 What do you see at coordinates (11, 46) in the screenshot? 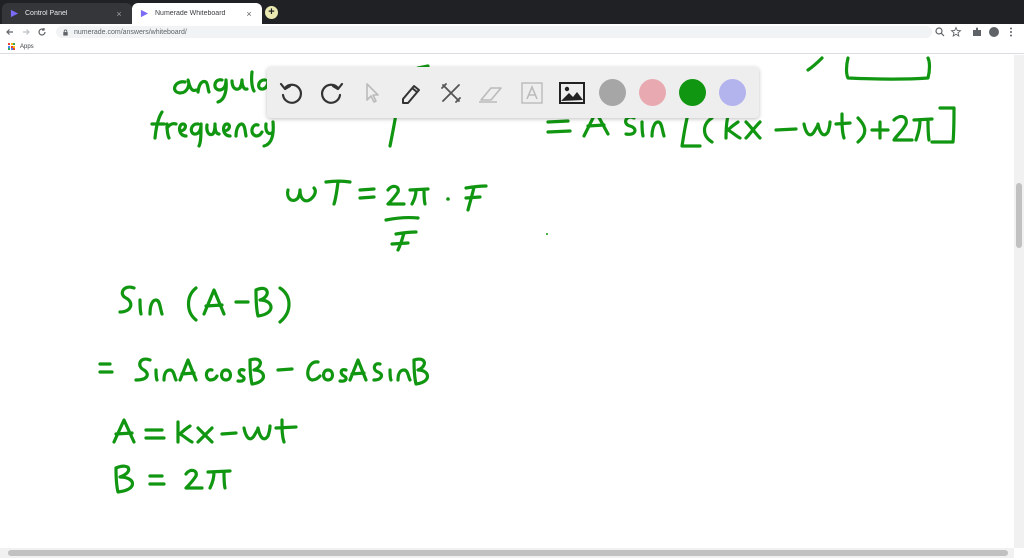
I see `apps-grid-icon` at bounding box center [11, 46].